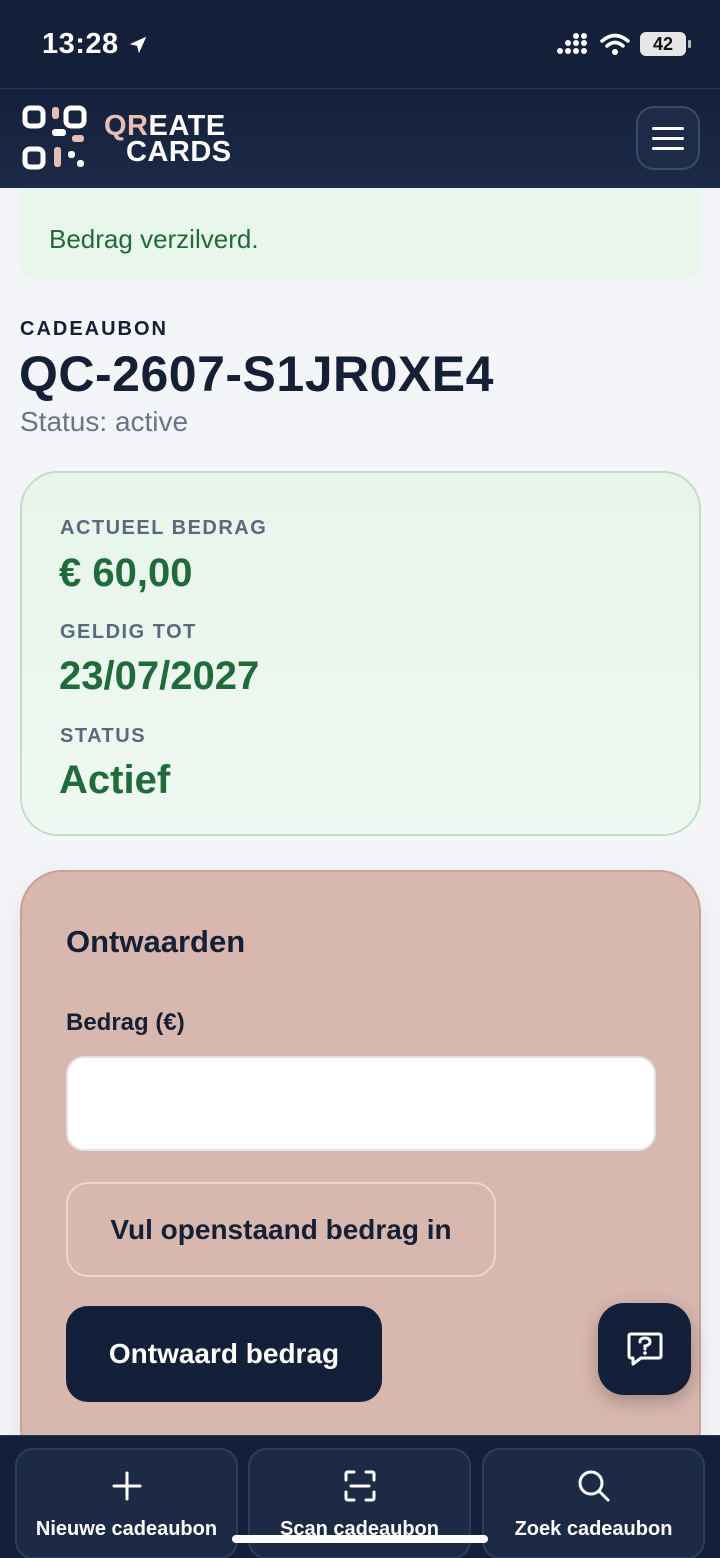  Describe the element at coordinates (256, 374) in the screenshot. I see `voucher-code: QC-2607-S1JR0XE4` at that location.